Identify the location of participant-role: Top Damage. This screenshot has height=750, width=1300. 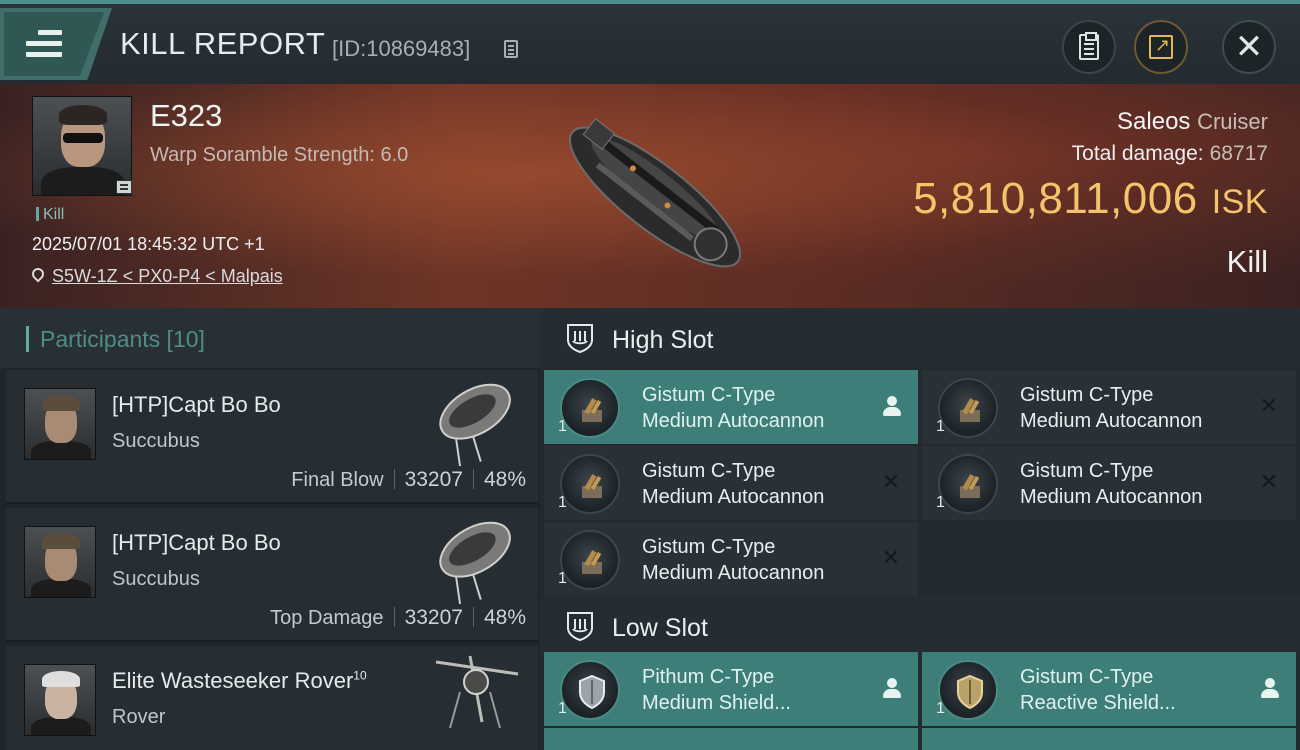
(327, 618).